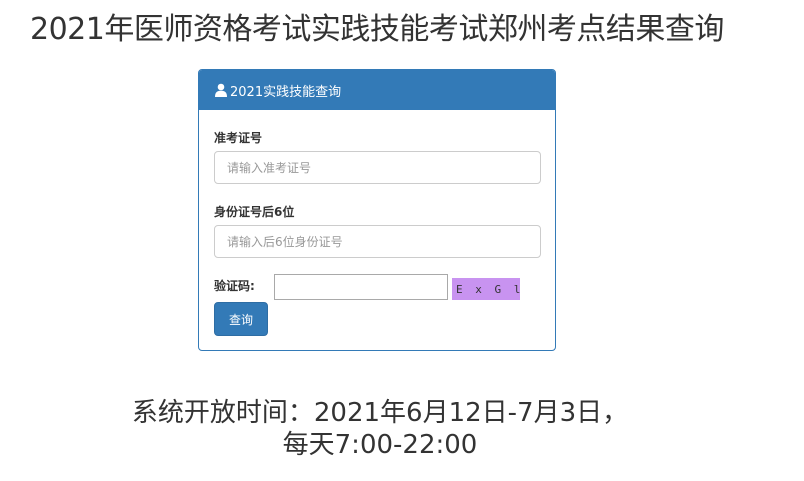  I want to click on open-time-line2: 每天7:00-22:00, so click(380, 445).